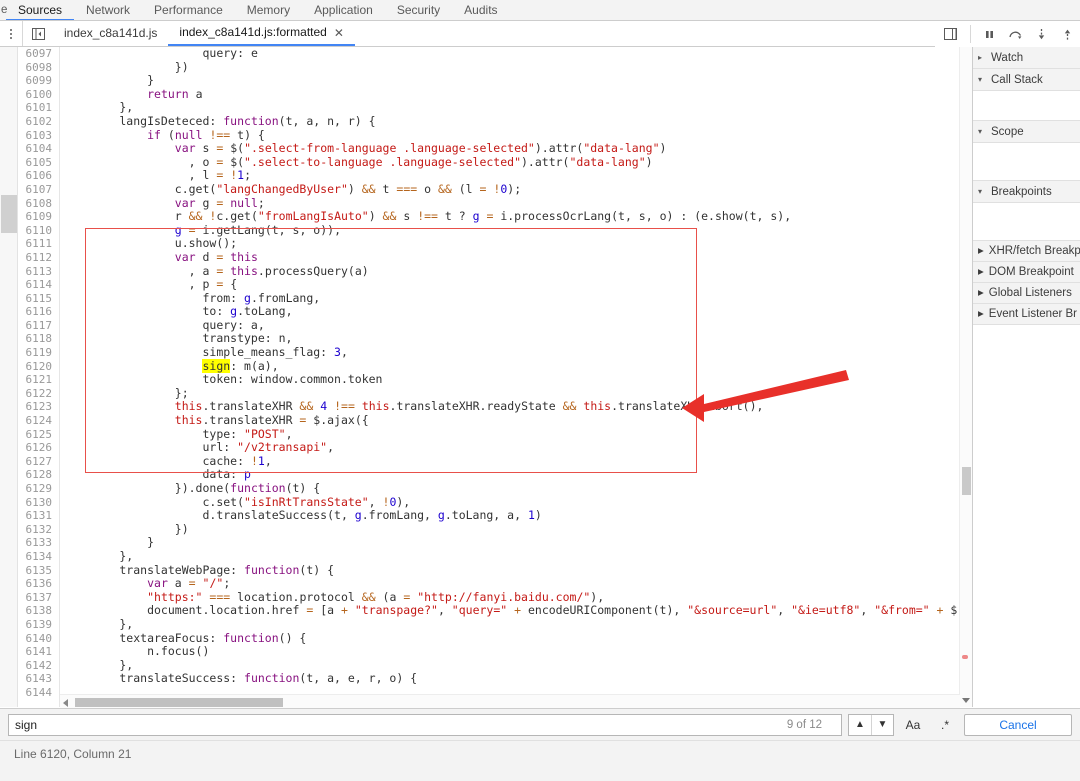  What do you see at coordinates (38, 149) in the screenshot?
I see `line-number: 6104` at bounding box center [38, 149].